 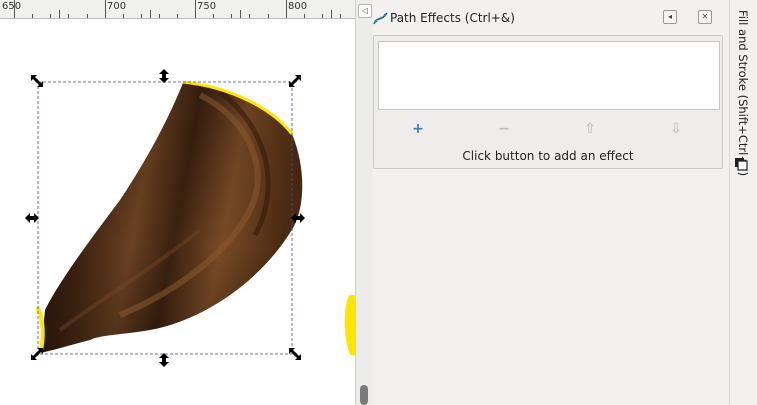 What do you see at coordinates (504, 129) in the screenshot?
I see `remove-effect-button: −` at bounding box center [504, 129].